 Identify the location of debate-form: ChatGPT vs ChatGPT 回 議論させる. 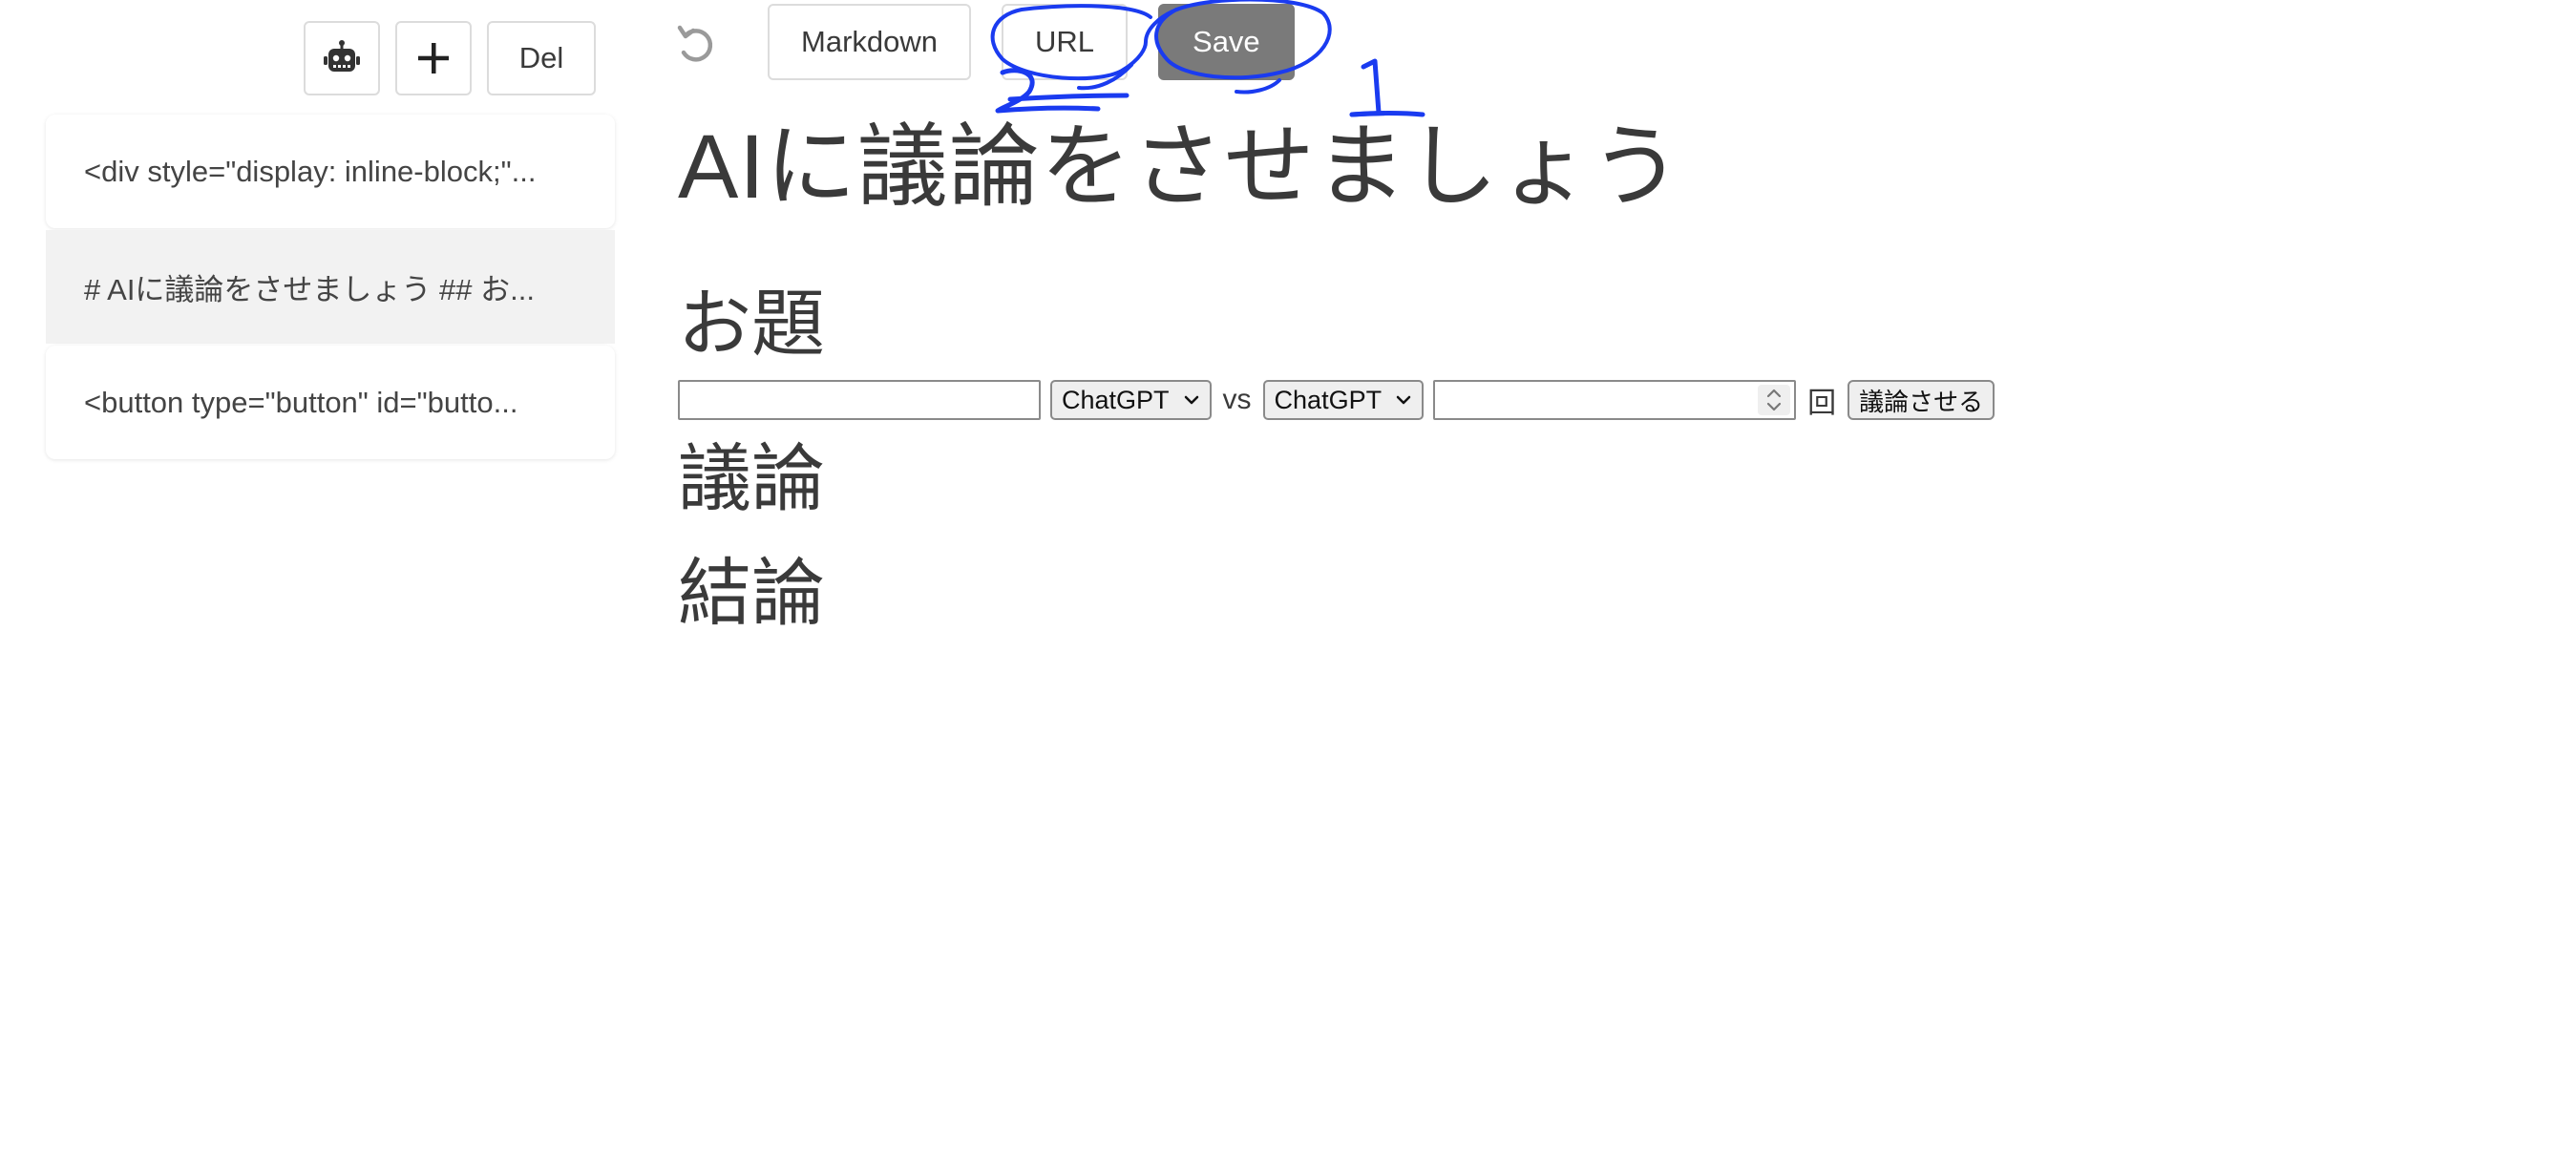
(1489, 400).